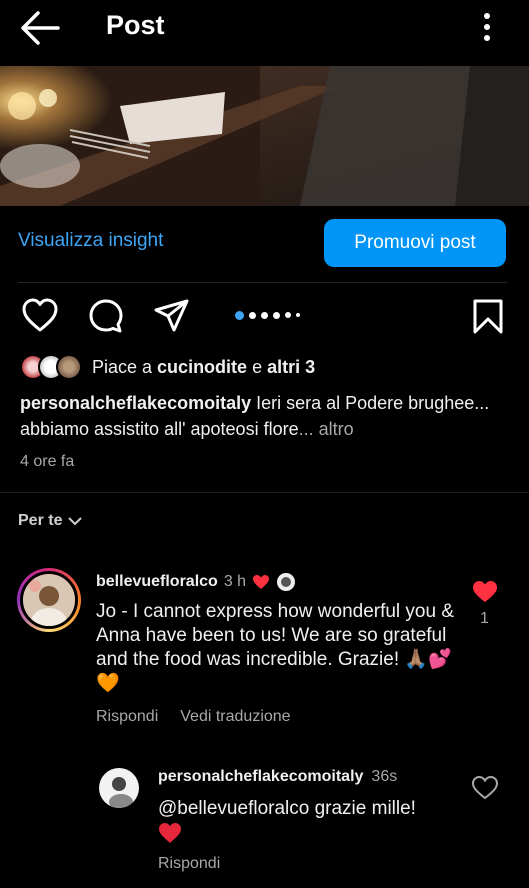 The image size is (529, 888). Describe the element at coordinates (488, 316) in the screenshot. I see `bookmark-icon` at that location.